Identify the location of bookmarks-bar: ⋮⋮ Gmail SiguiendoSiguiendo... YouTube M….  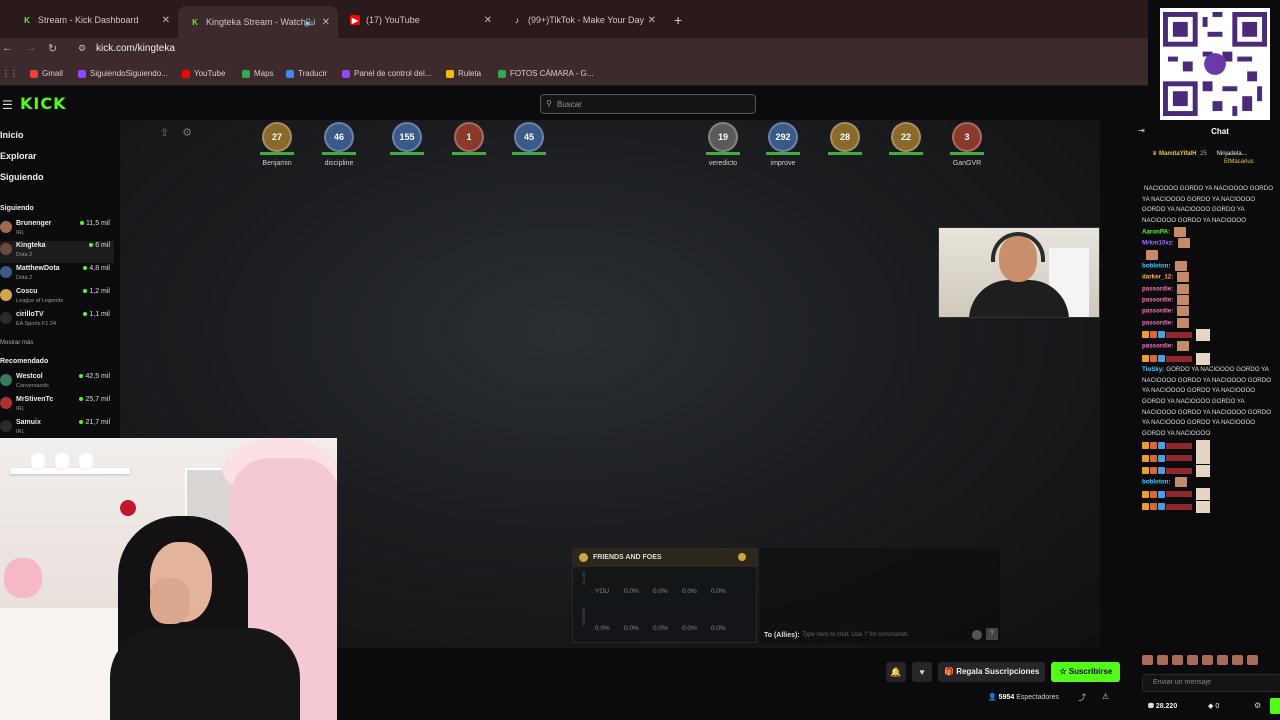
(574, 74).